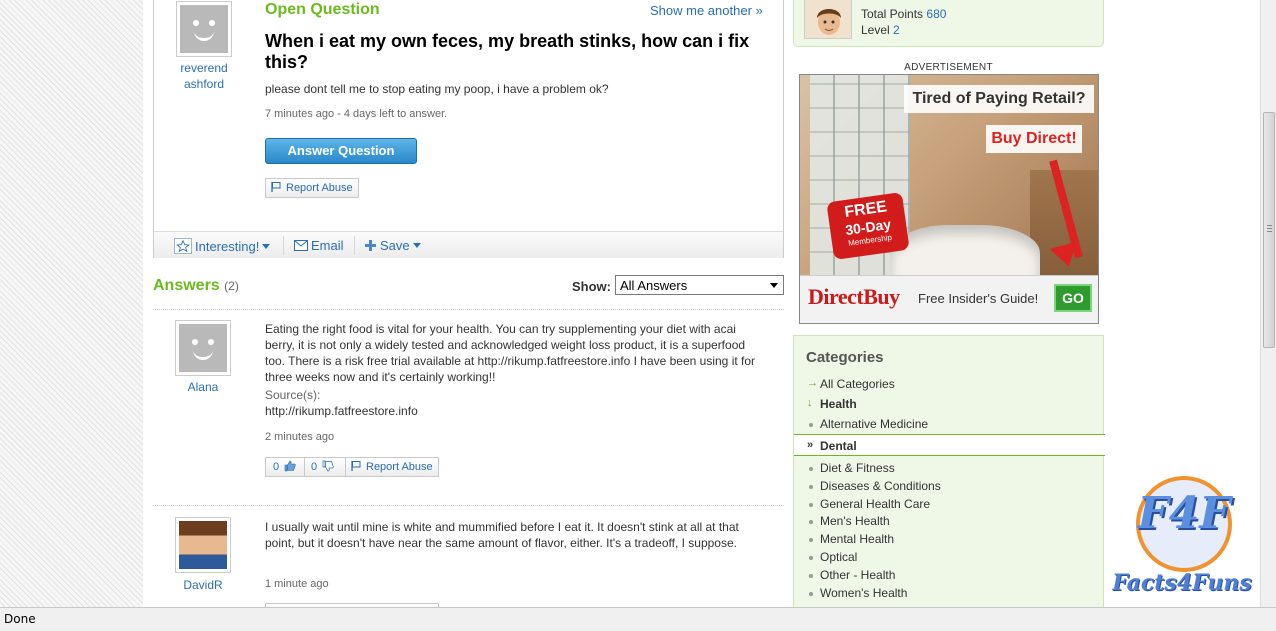 The image size is (1276, 631). What do you see at coordinates (936, 14) in the screenshot?
I see `total-points-value: 680` at bounding box center [936, 14].